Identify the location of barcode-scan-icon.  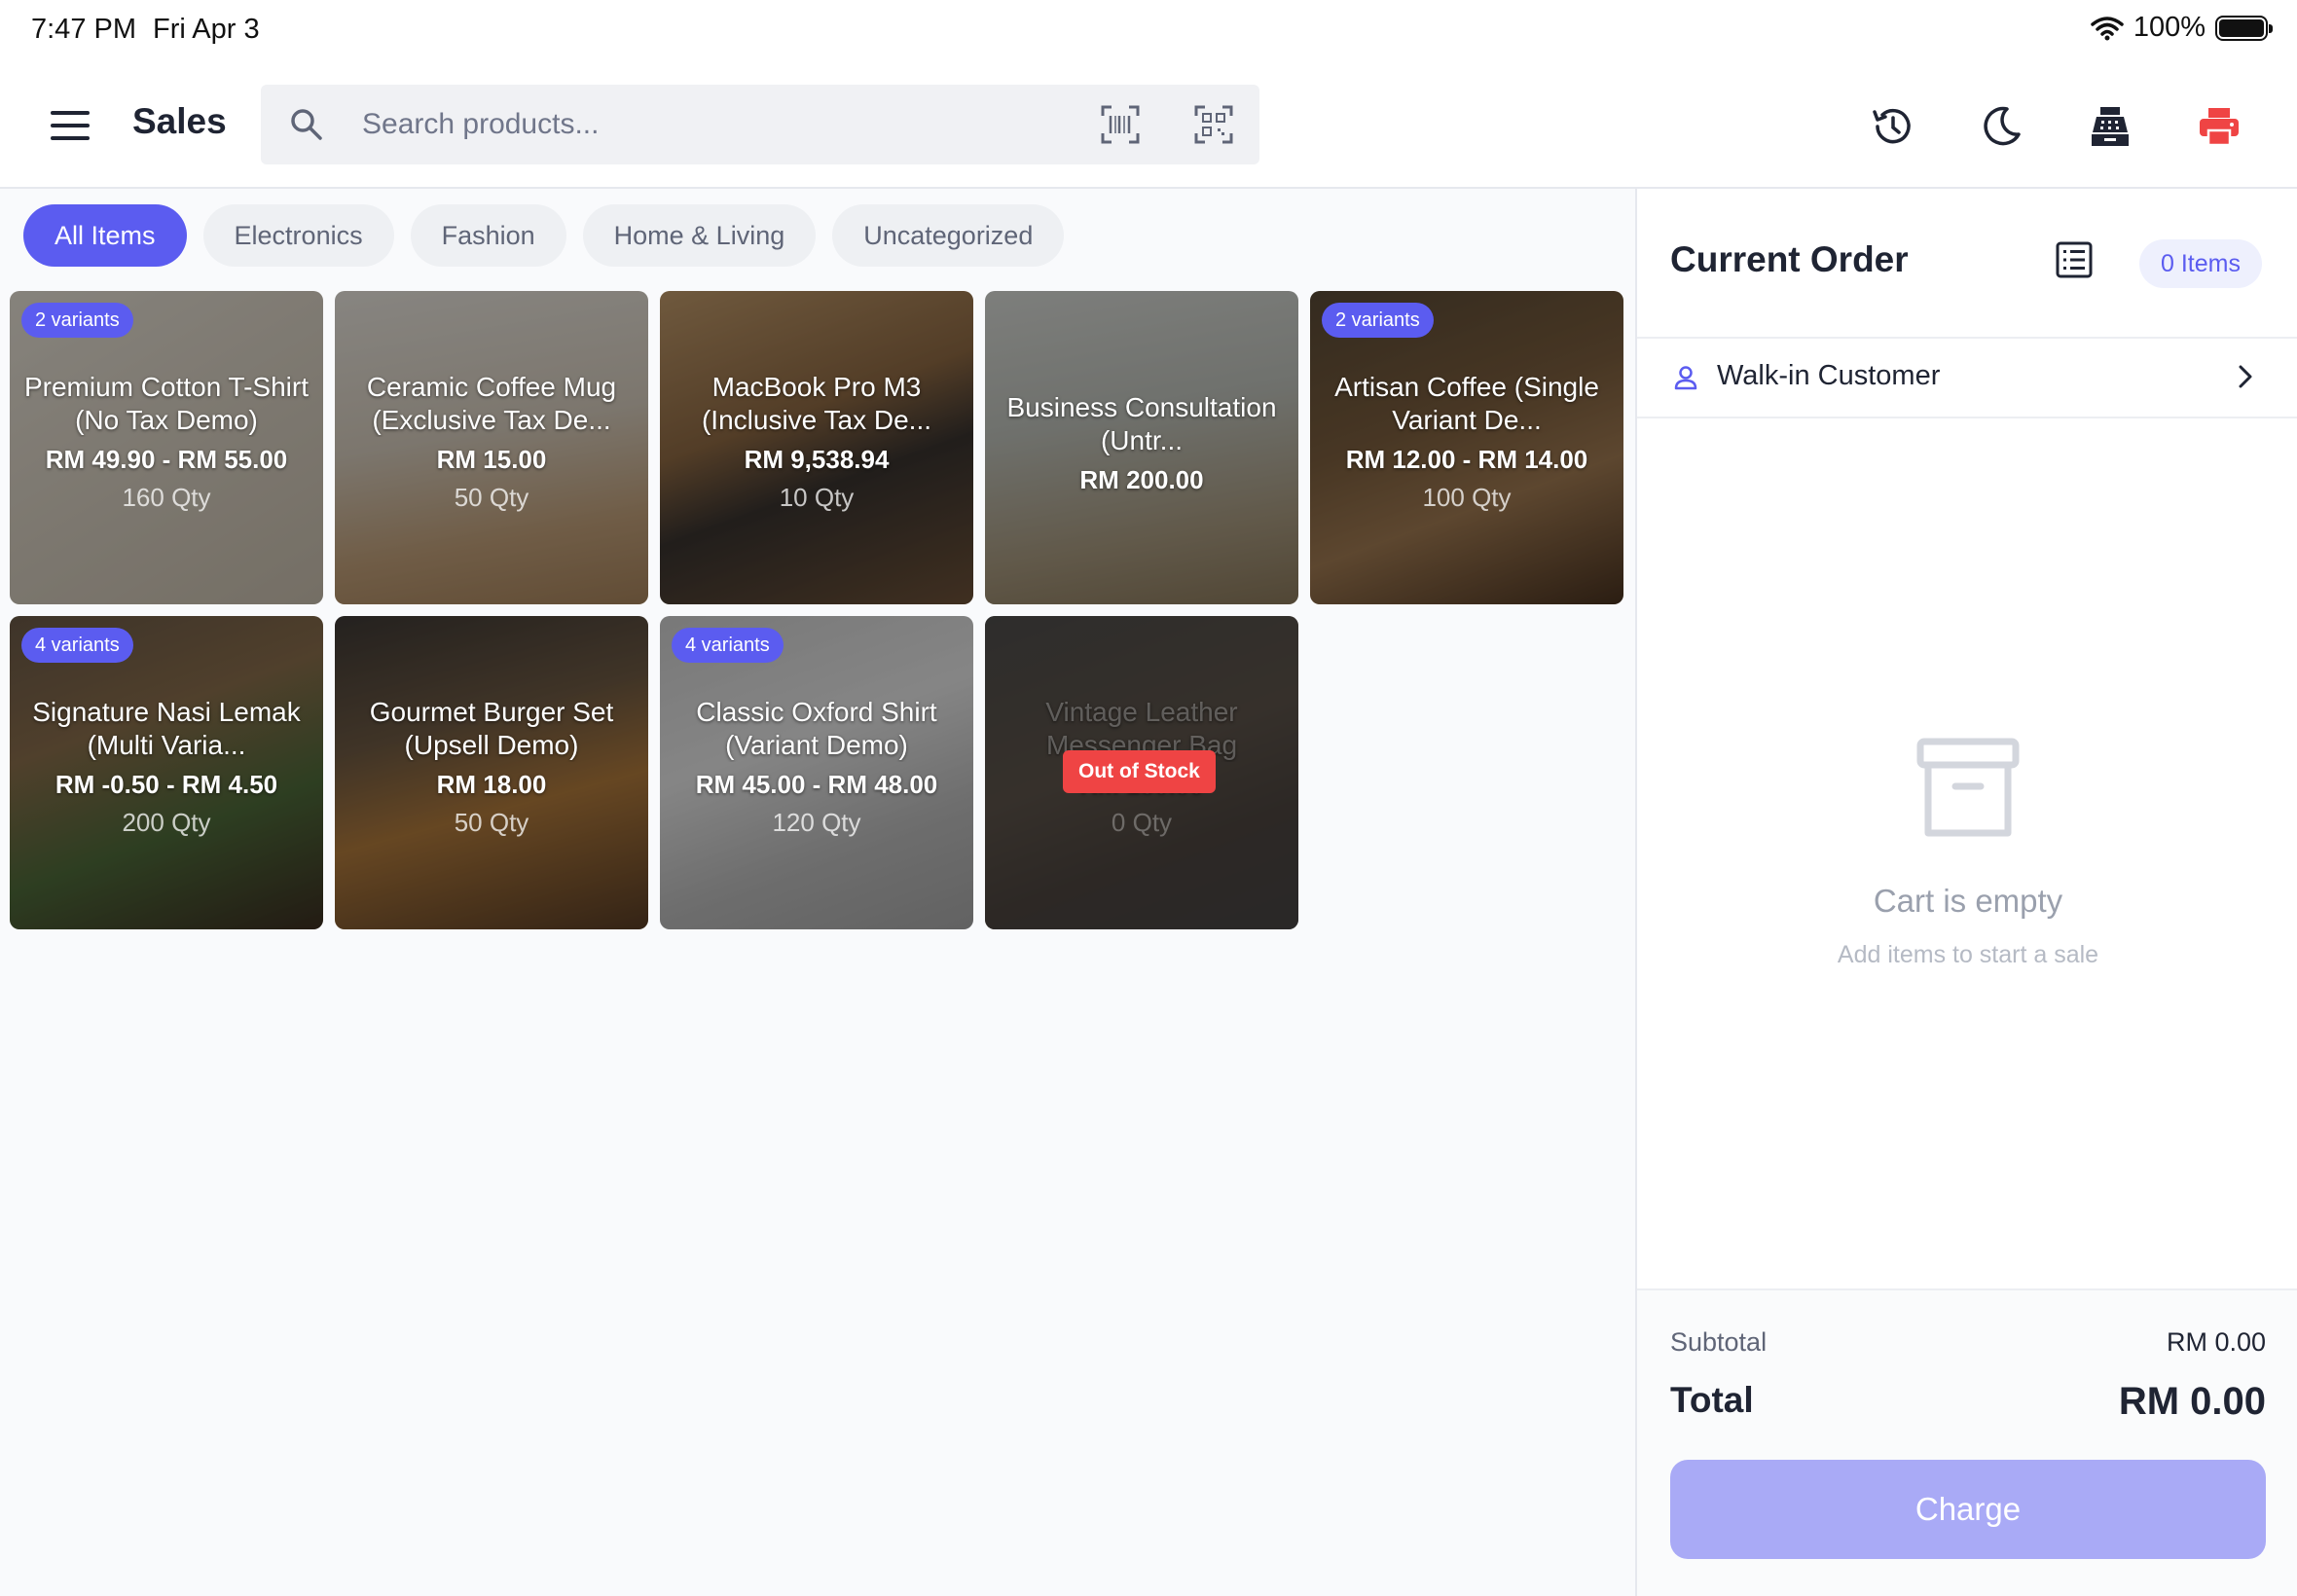
(1120, 124).